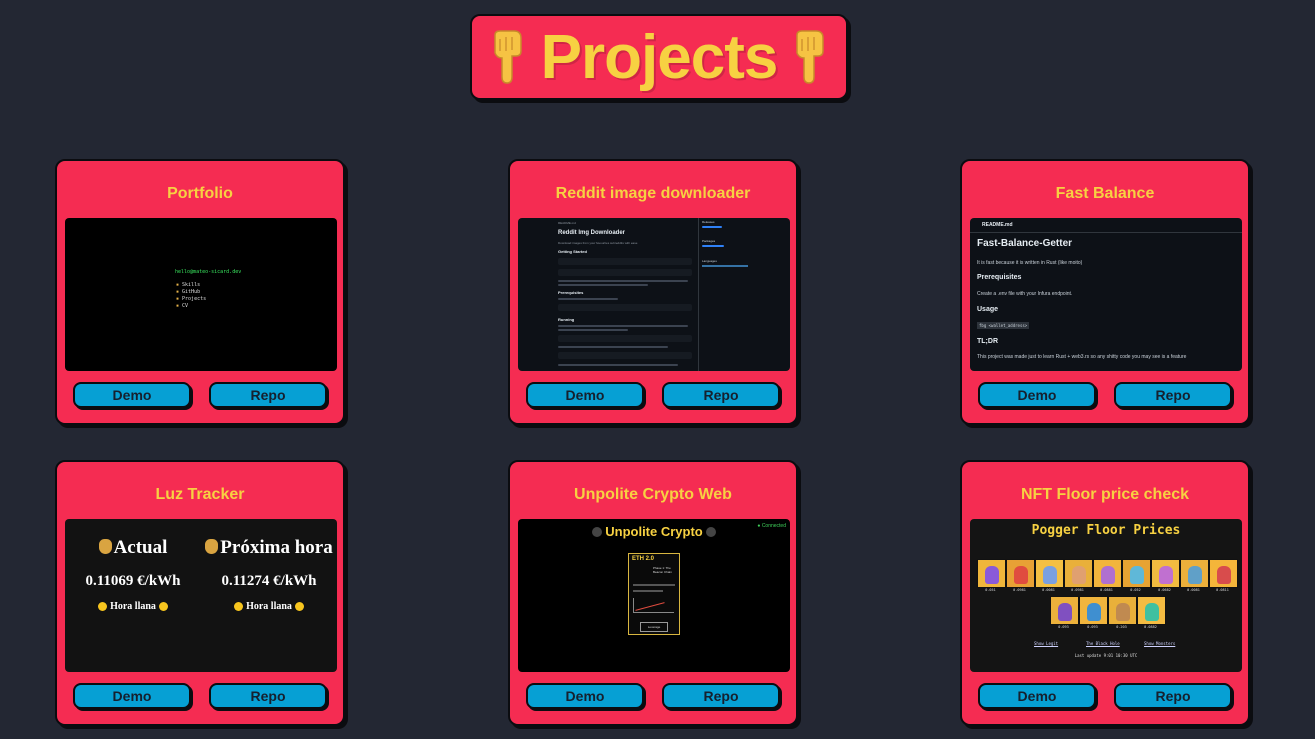 Image resolution: width=1315 pixels, height=739 pixels. What do you see at coordinates (1106, 590) in the screenshot?
I see `nft-price: 0.0881` at bounding box center [1106, 590].